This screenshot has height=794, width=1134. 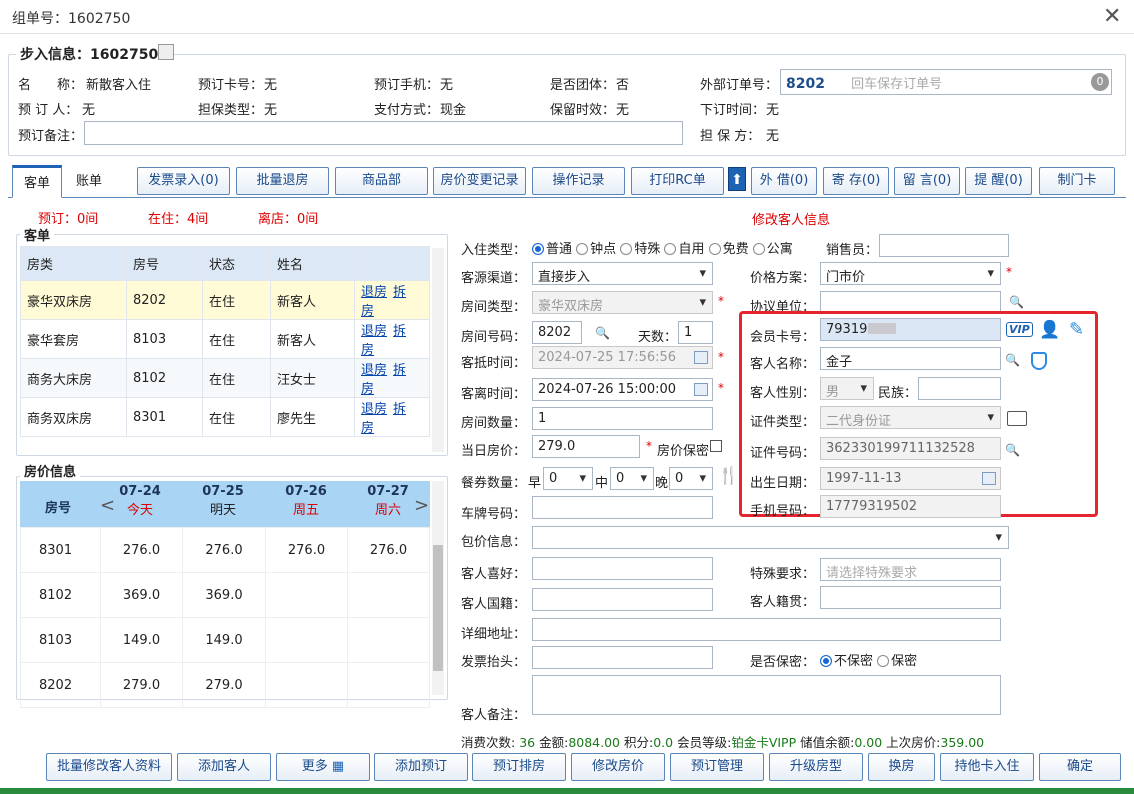 I want to click on operation-log-button: 操作记录, so click(x=578, y=181).